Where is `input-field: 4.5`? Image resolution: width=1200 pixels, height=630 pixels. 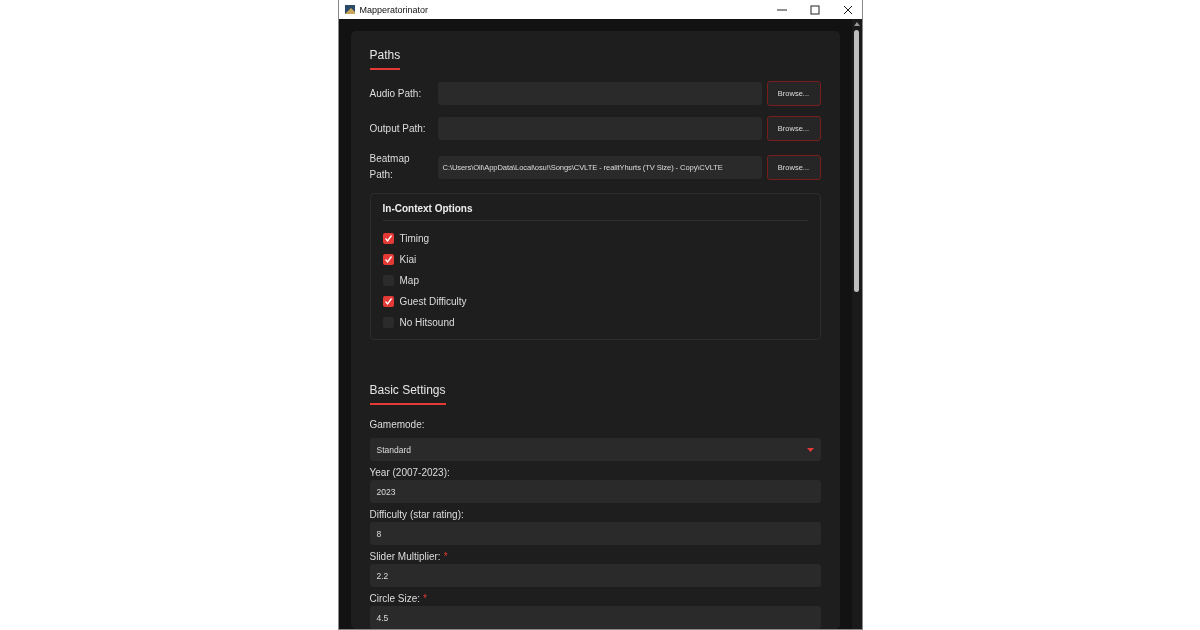
input-field: 4.5 is located at coordinates (595, 617).